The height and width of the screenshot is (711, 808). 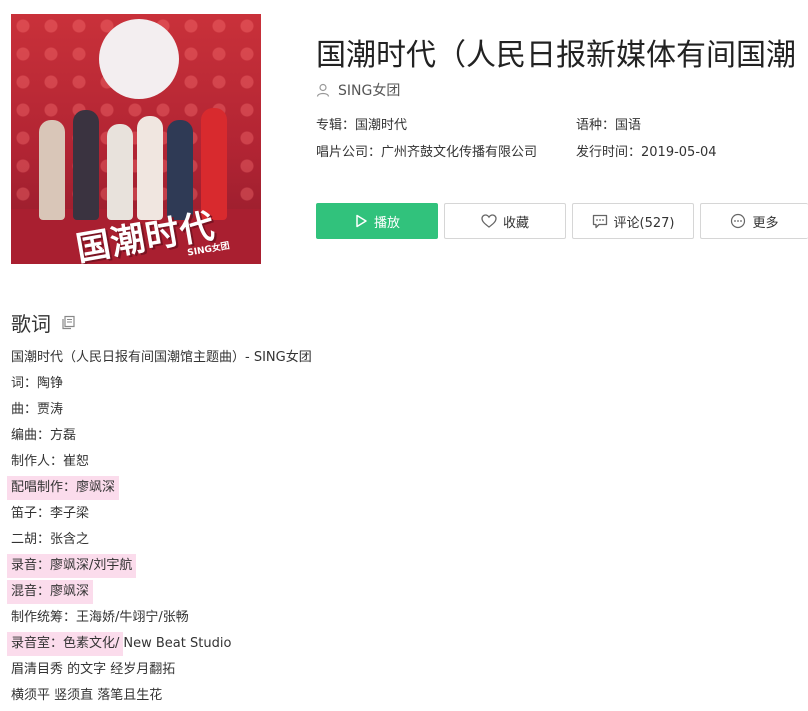 I want to click on lyrics-line-text: 国潮时代（人民日报有间国潮馆主题曲）- SING女团, so click(x=161, y=357).